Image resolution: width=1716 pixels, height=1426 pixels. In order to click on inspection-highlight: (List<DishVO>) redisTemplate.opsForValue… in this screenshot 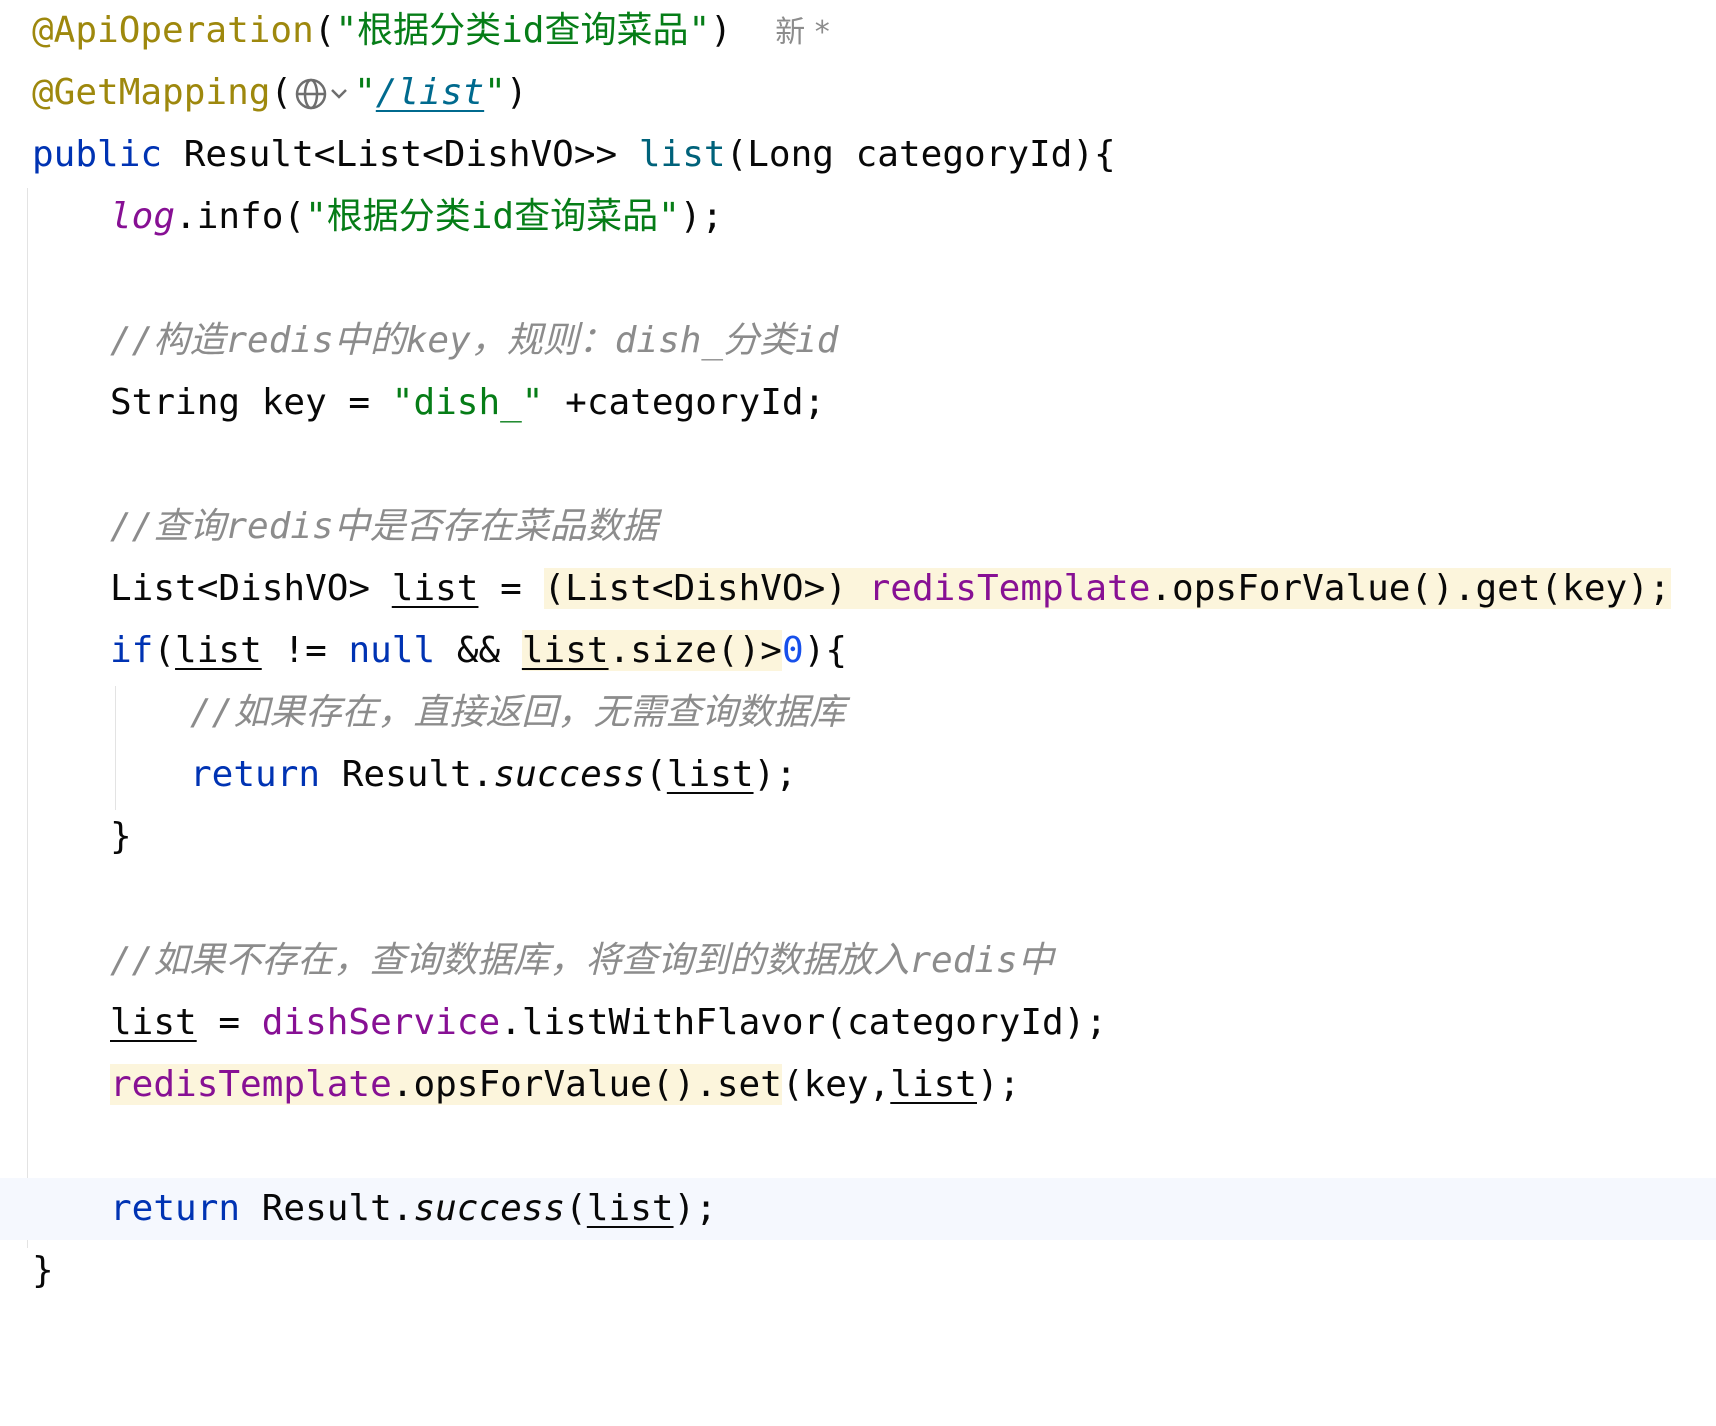, I will do `click(1107, 588)`.